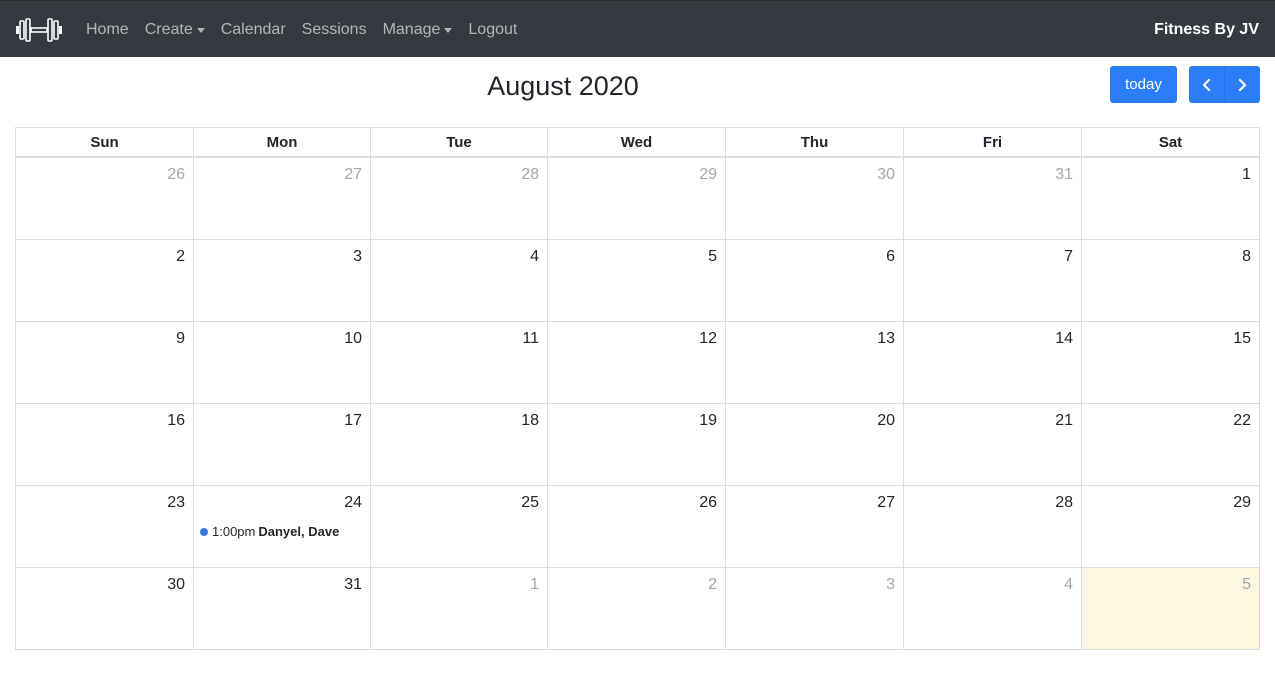 This screenshot has height=686, width=1275. I want to click on day-cell: 5, so click(637, 280).